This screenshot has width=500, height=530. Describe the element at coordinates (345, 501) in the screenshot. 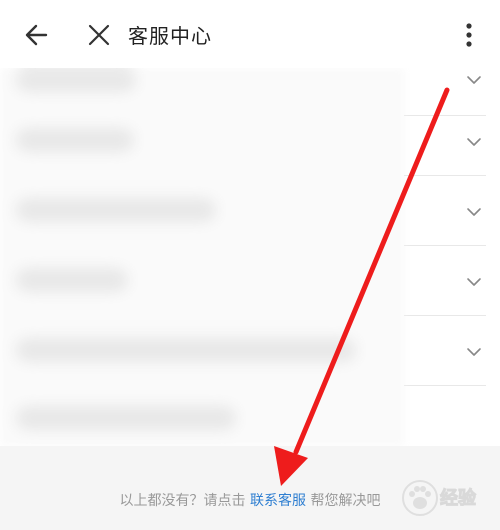

I see `footer-suffix: 帮您解决吧` at that location.